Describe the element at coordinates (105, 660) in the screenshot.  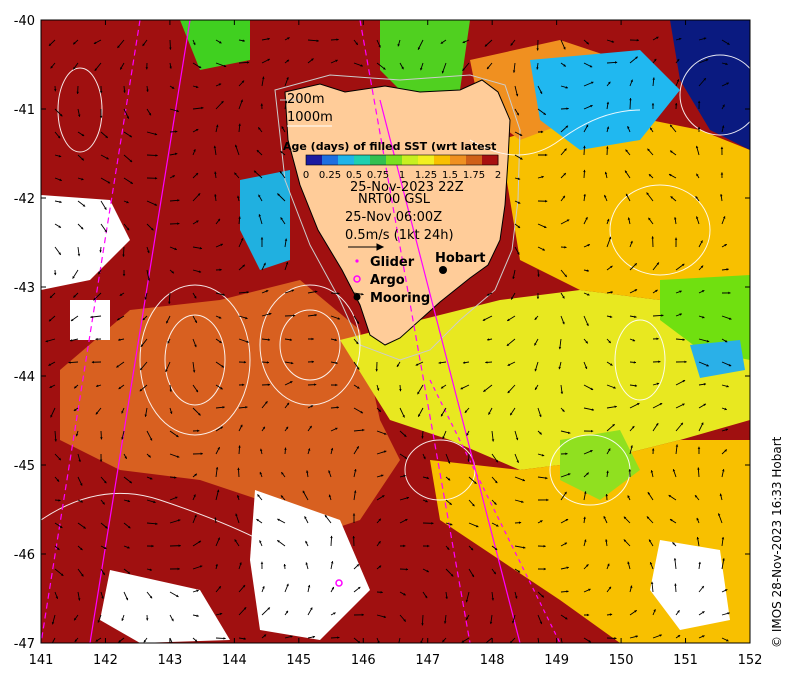
I see `x-tick-label: 142` at that location.